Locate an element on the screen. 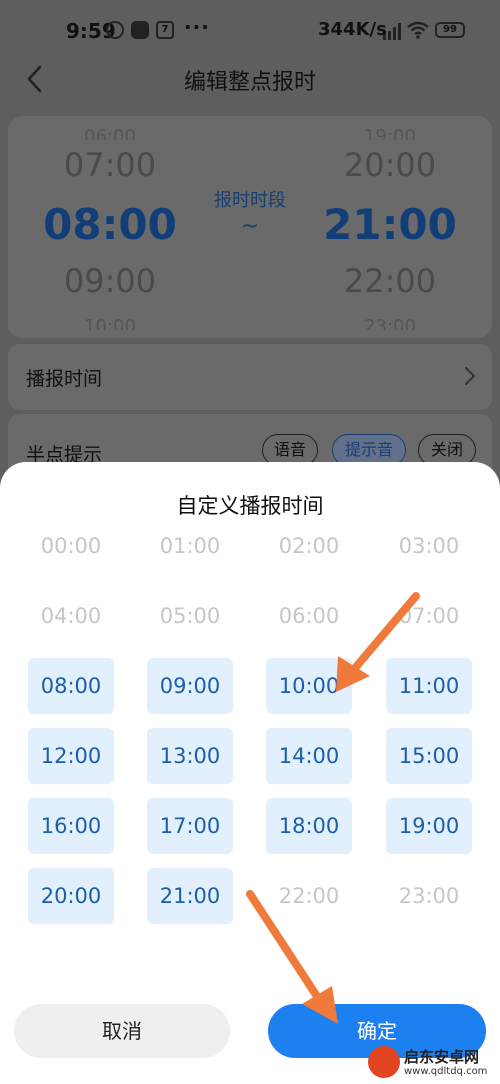  start-time-wheel: 06:00 07:00 08:00 09:00 10:00 is located at coordinates (110, 227).